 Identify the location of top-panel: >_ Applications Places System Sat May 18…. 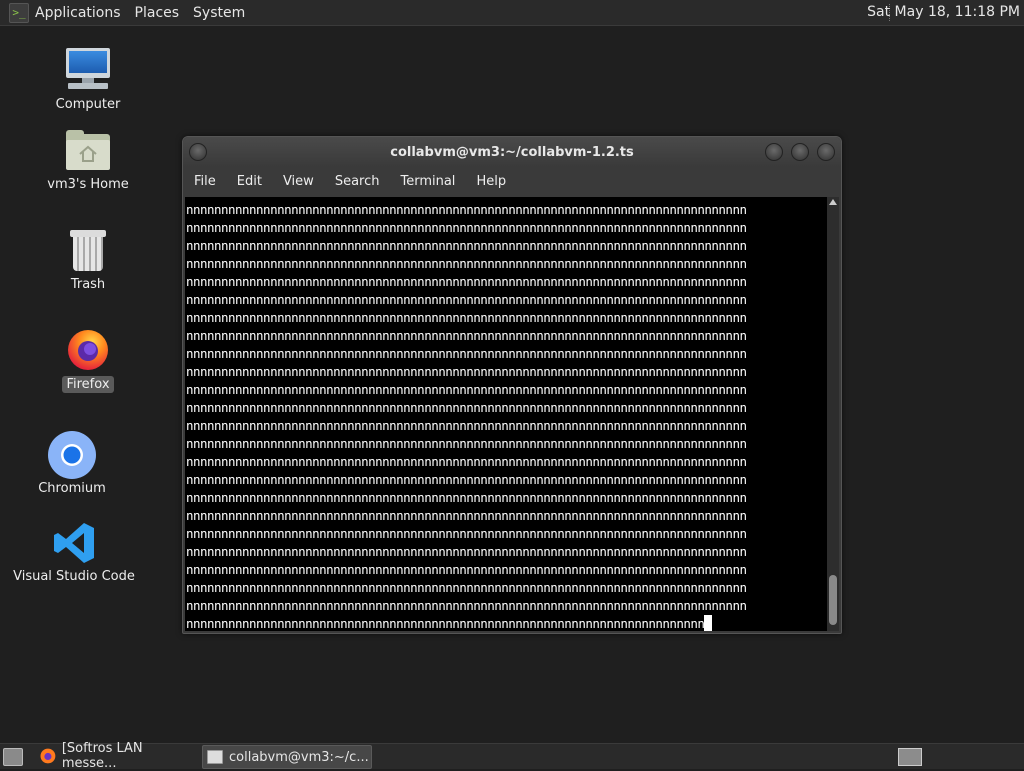
(512, 13).